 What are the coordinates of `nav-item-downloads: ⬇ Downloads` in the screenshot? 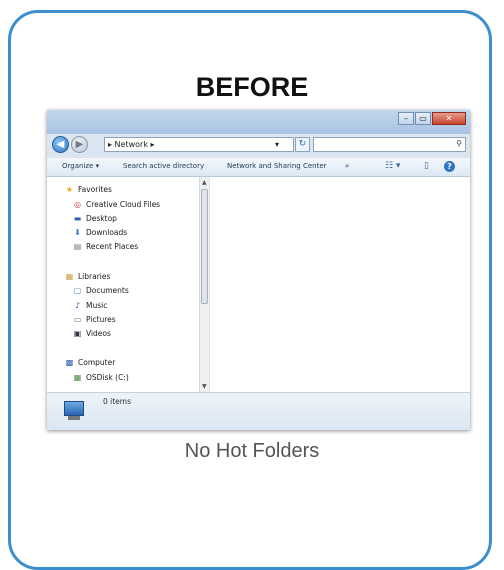 It's located at (99, 232).